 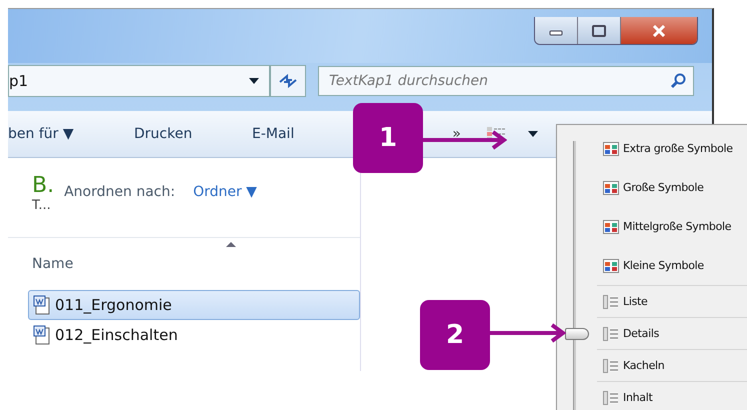 I want to click on toolbar-button: Drucken, so click(x=193, y=134).